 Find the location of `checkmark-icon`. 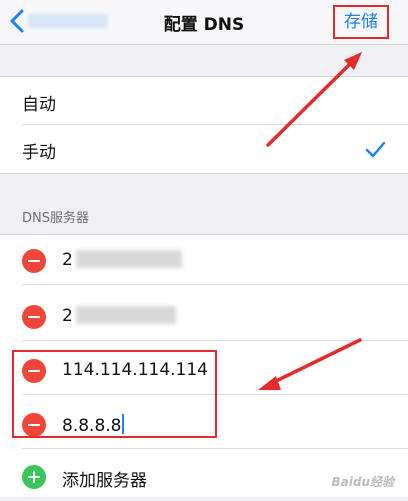

checkmark-icon is located at coordinates (375, 149).